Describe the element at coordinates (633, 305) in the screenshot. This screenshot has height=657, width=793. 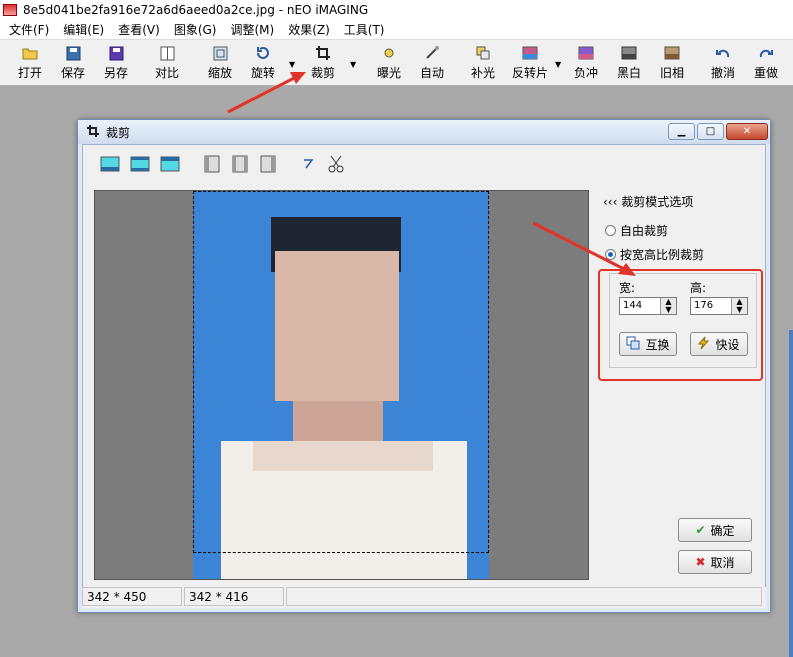
I see `width-value: 144` at that location.